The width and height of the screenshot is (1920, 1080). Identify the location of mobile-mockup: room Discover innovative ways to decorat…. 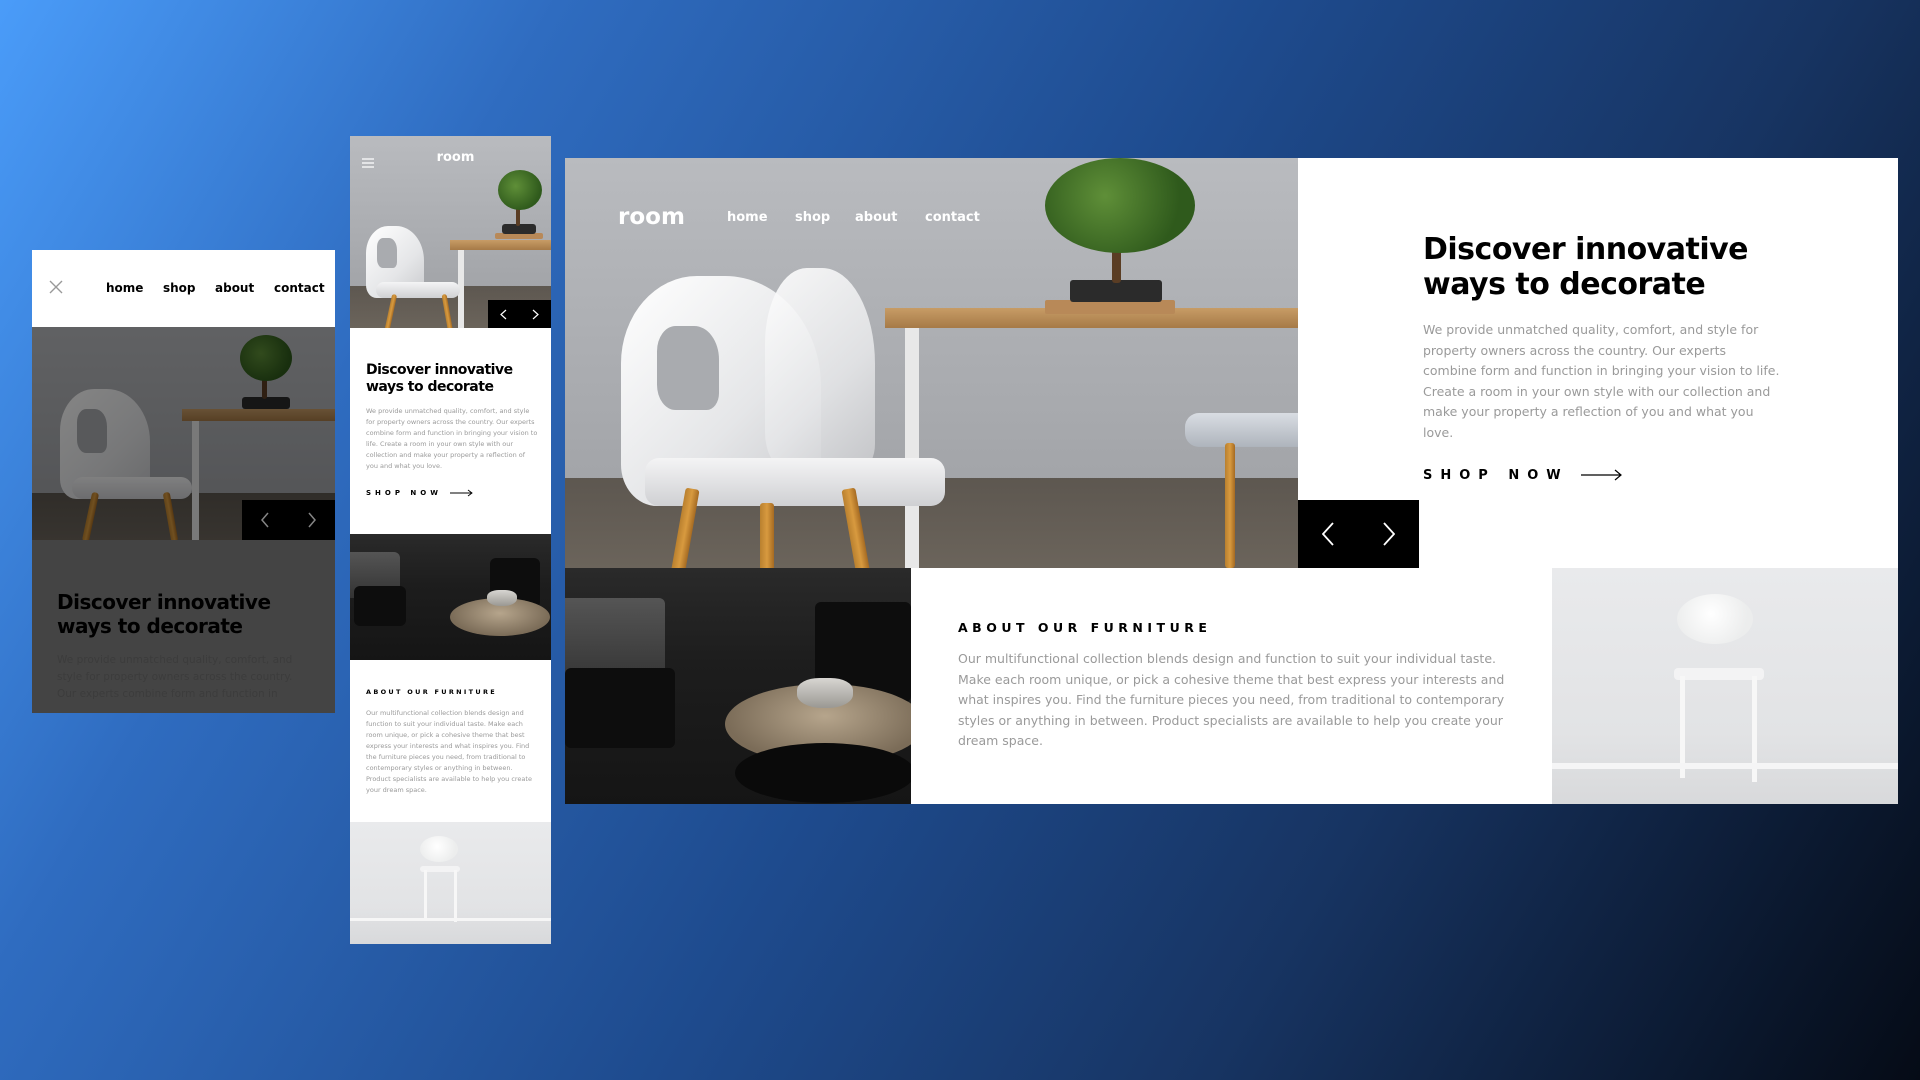
(450, 540).